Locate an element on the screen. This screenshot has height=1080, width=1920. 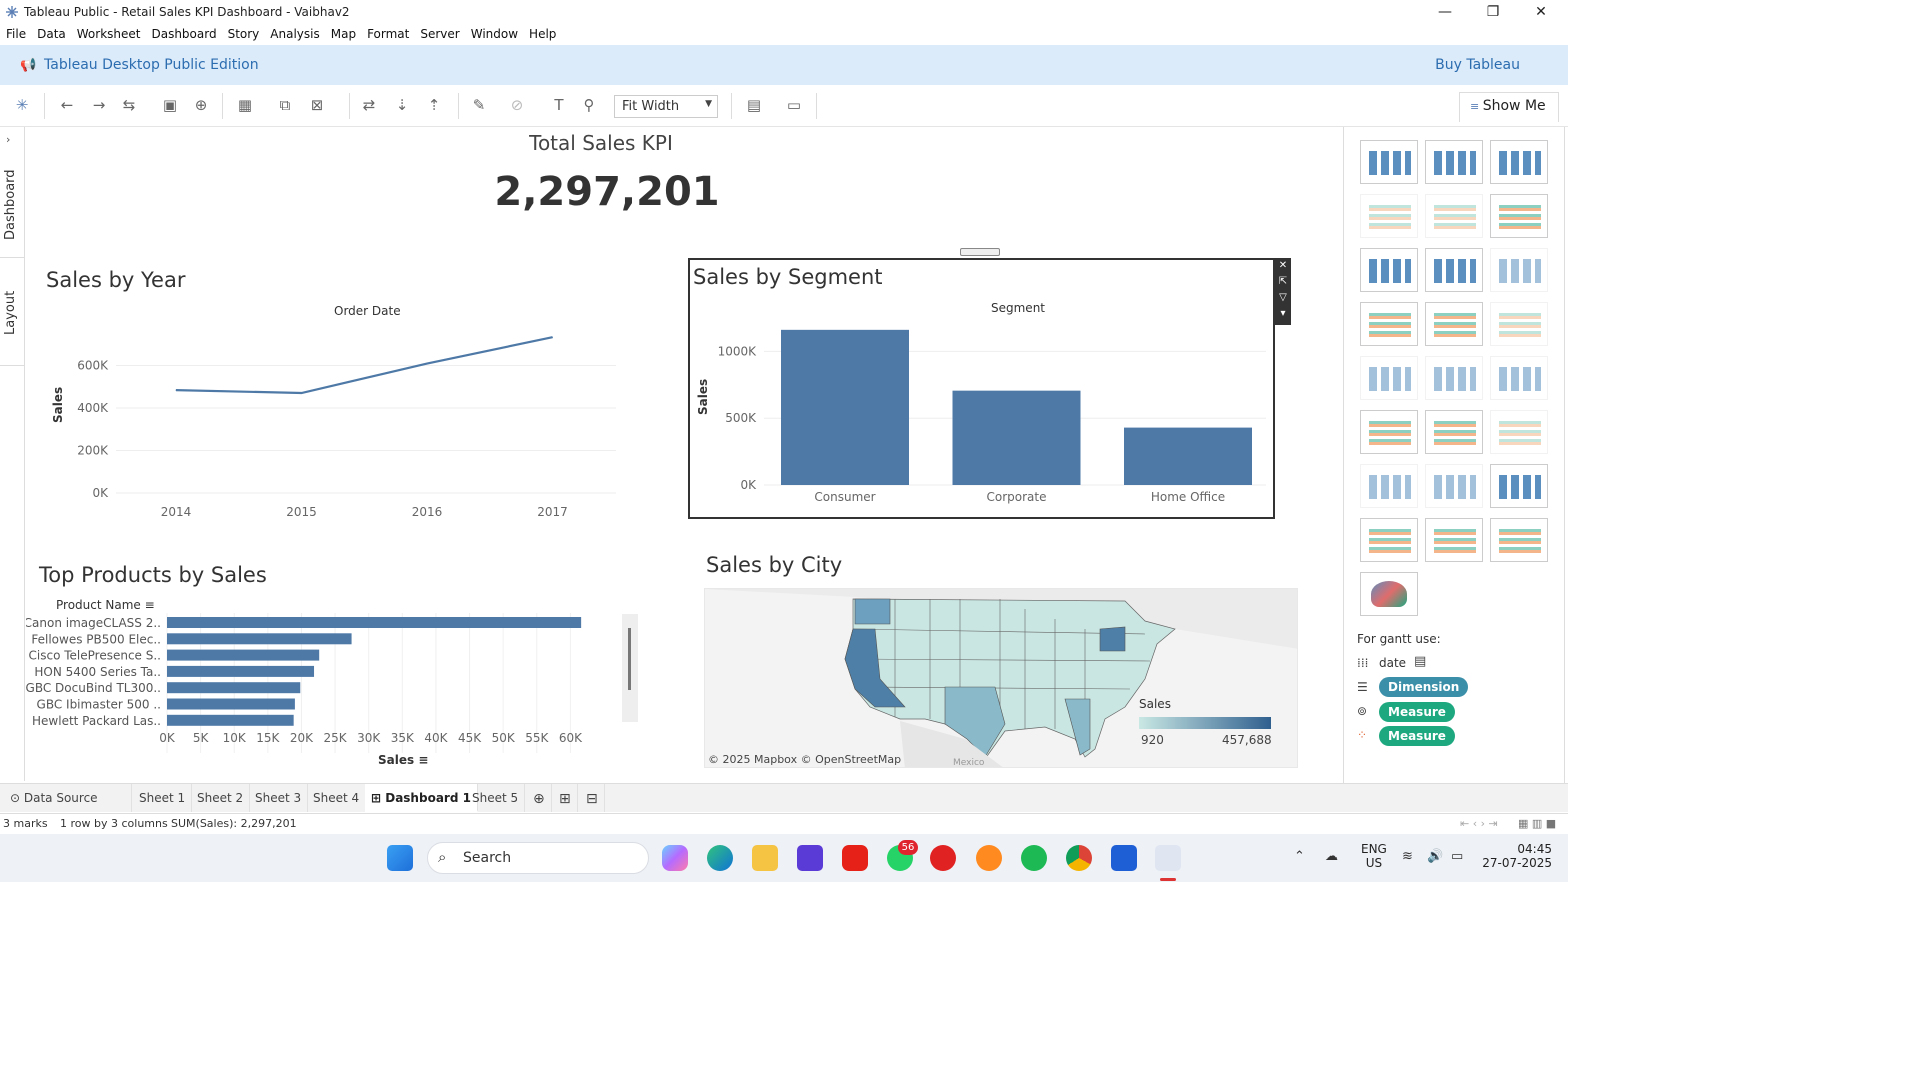
sheet-tab-1: Sheet 1 is located at coordinates (163, 798).